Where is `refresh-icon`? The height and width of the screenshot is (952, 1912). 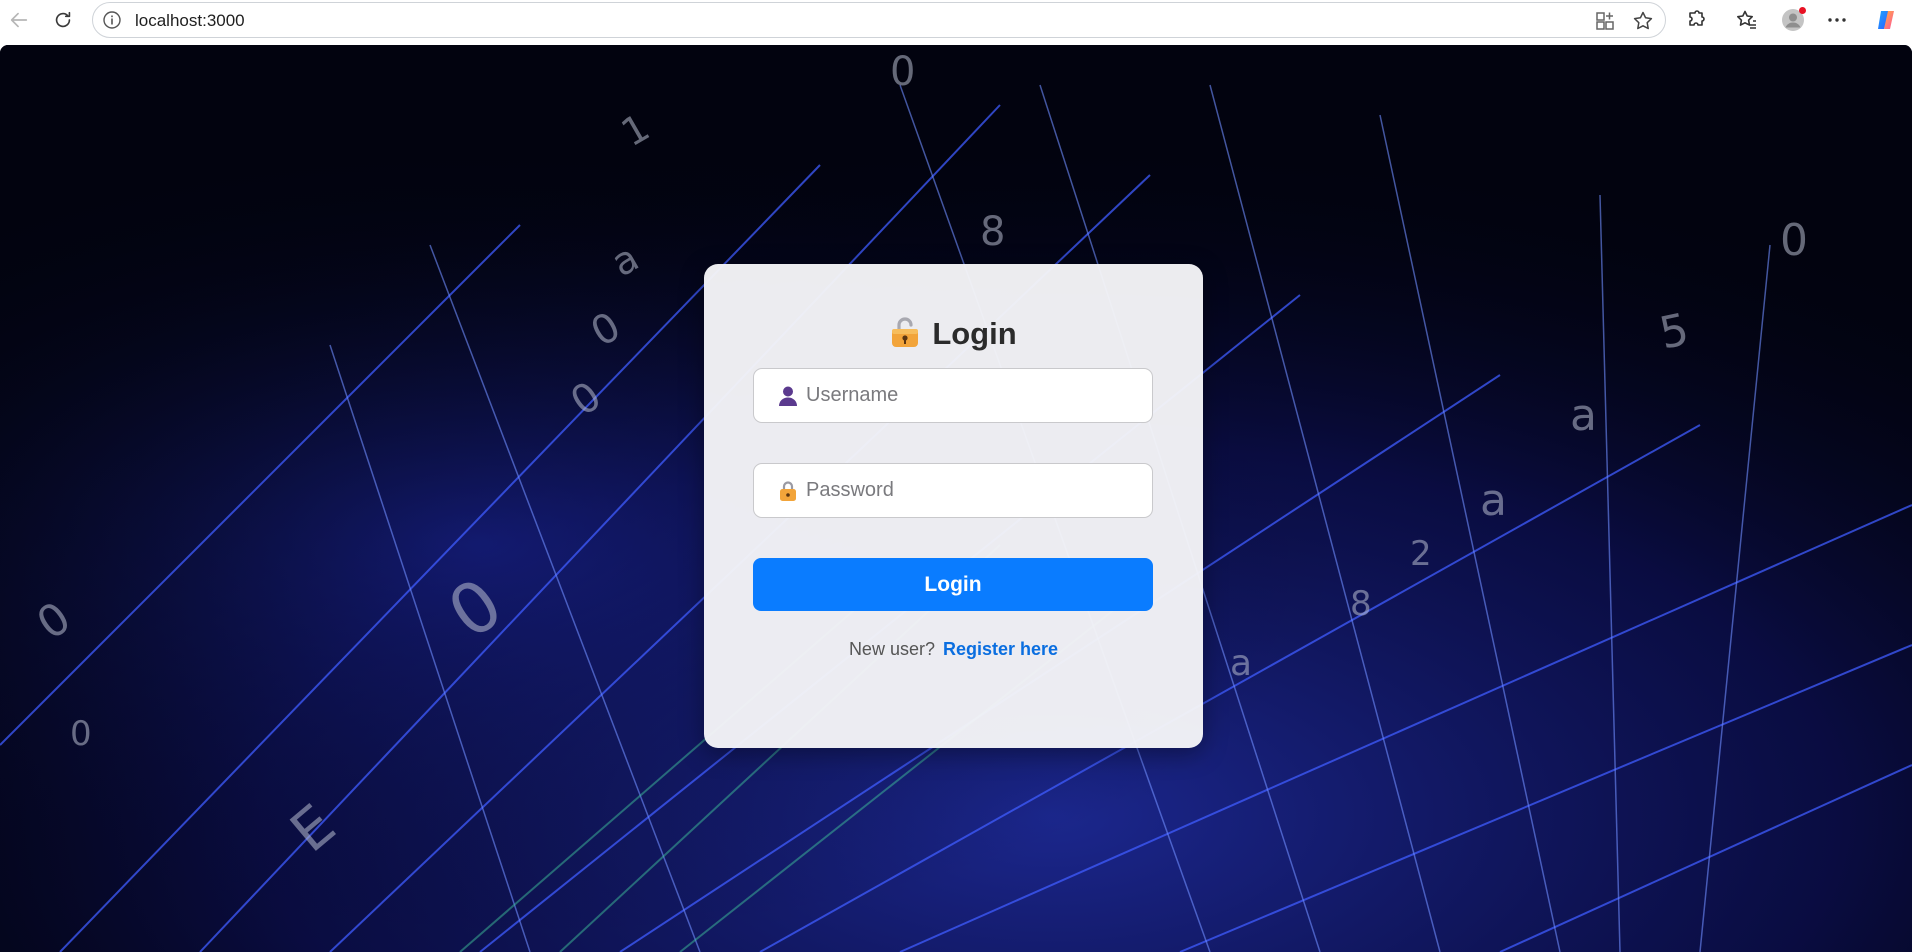 refresh-icon is located at coordinates (63, 20).